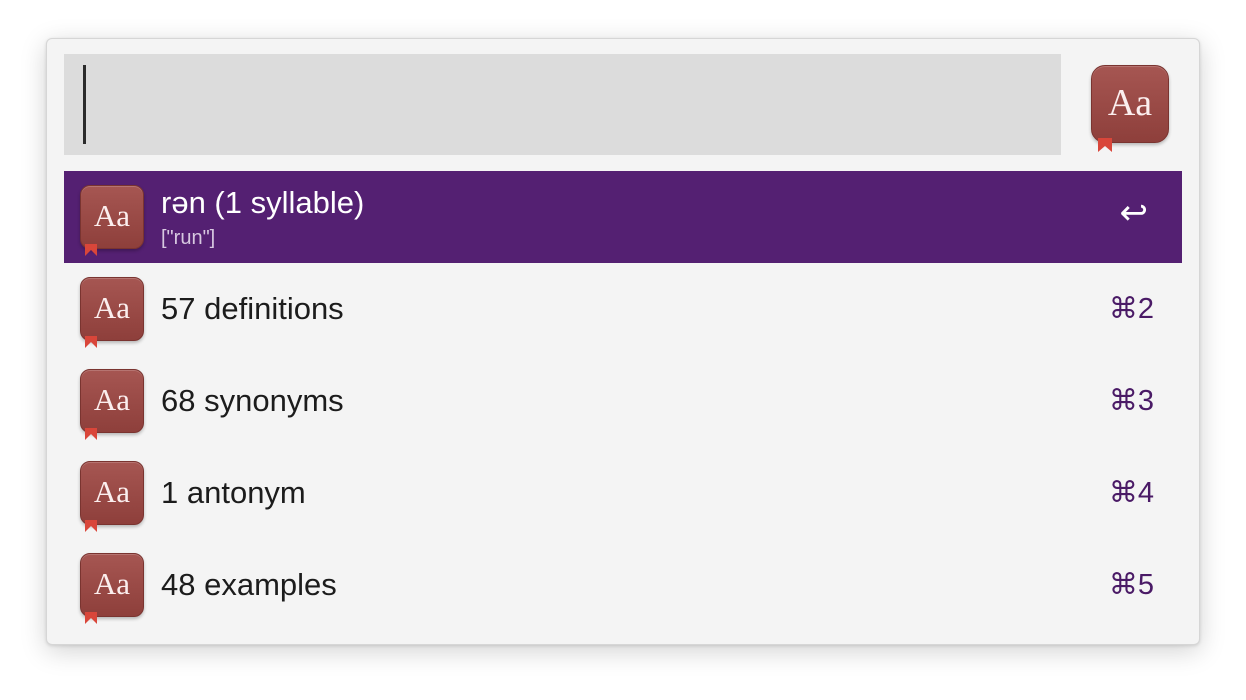 The image size is (1246, 700). Describe the element at coordinates (623, 309) in the screenshot. I see `result-row-definitions: Aa 57 definitions ⌘2` at that location.